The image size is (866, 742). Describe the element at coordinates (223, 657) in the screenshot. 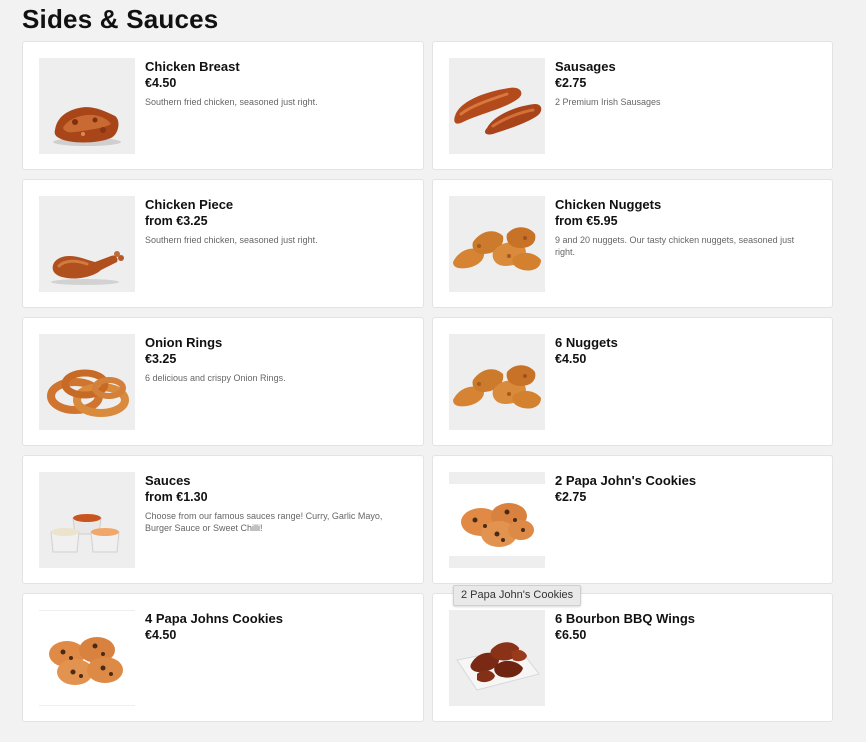

I see `menu-item-card: 4 Papa Johns Cookies €4.50` at that location.